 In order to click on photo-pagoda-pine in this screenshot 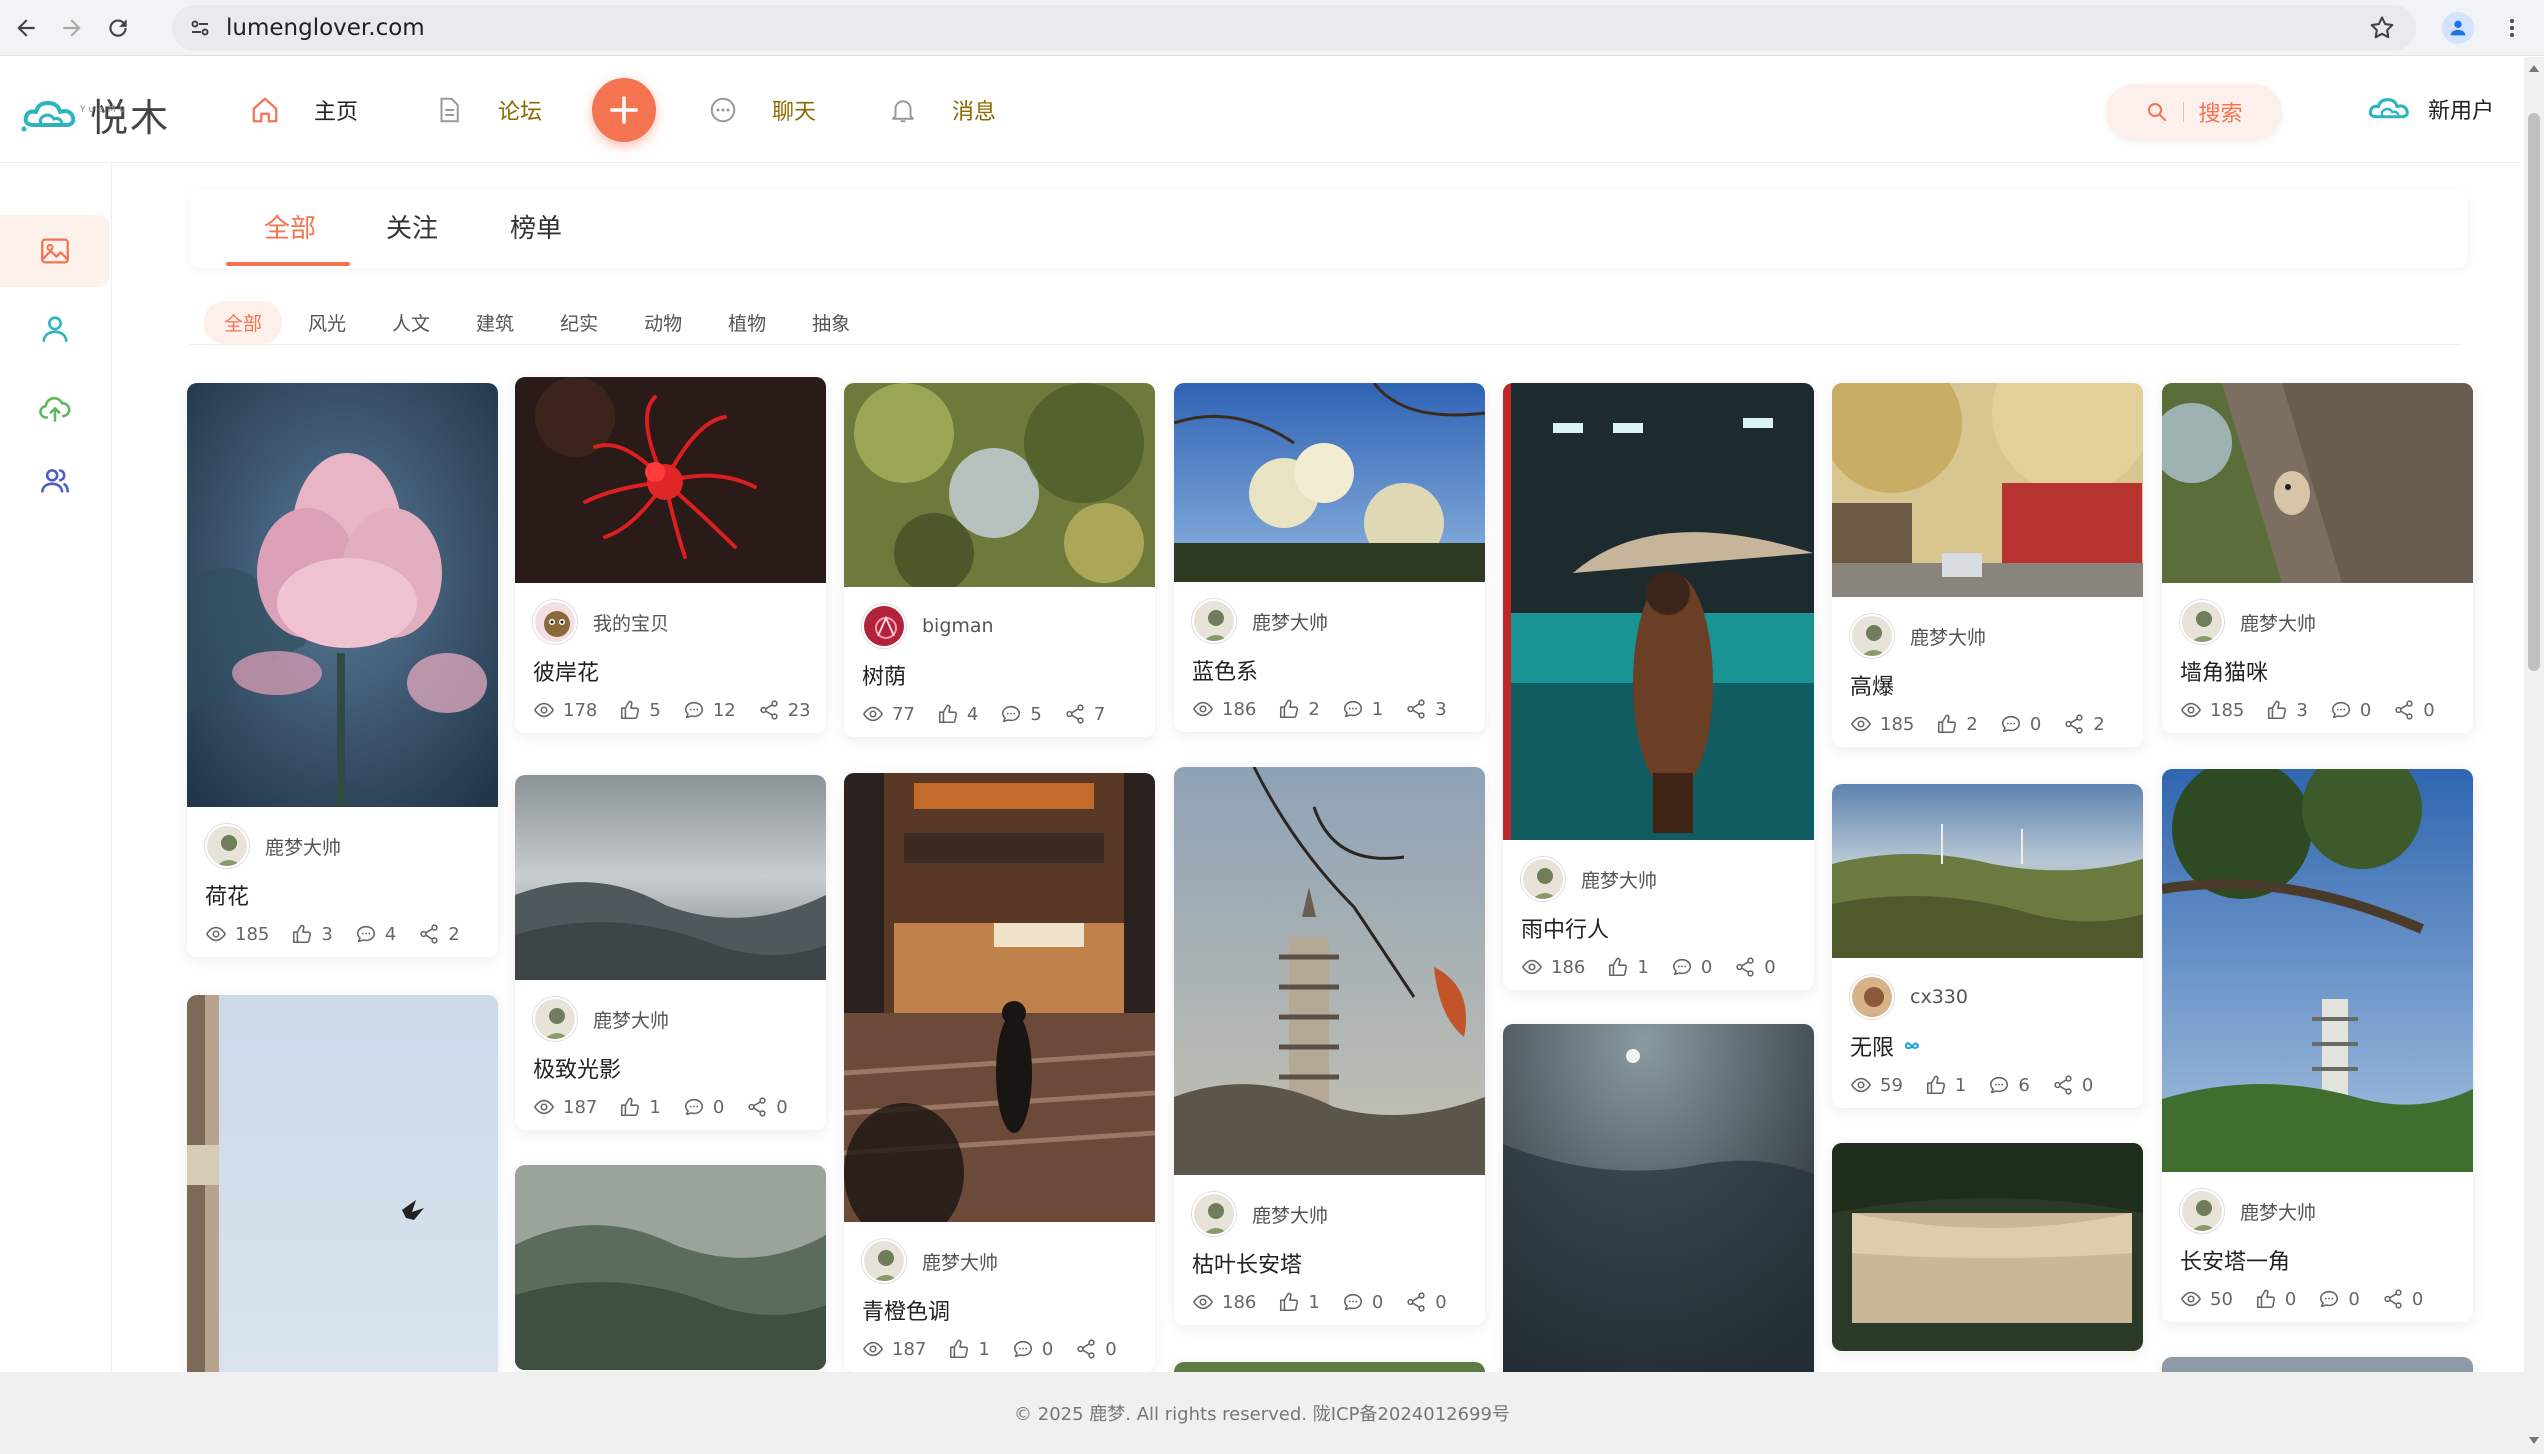, I will do `click(2317, 970)`.